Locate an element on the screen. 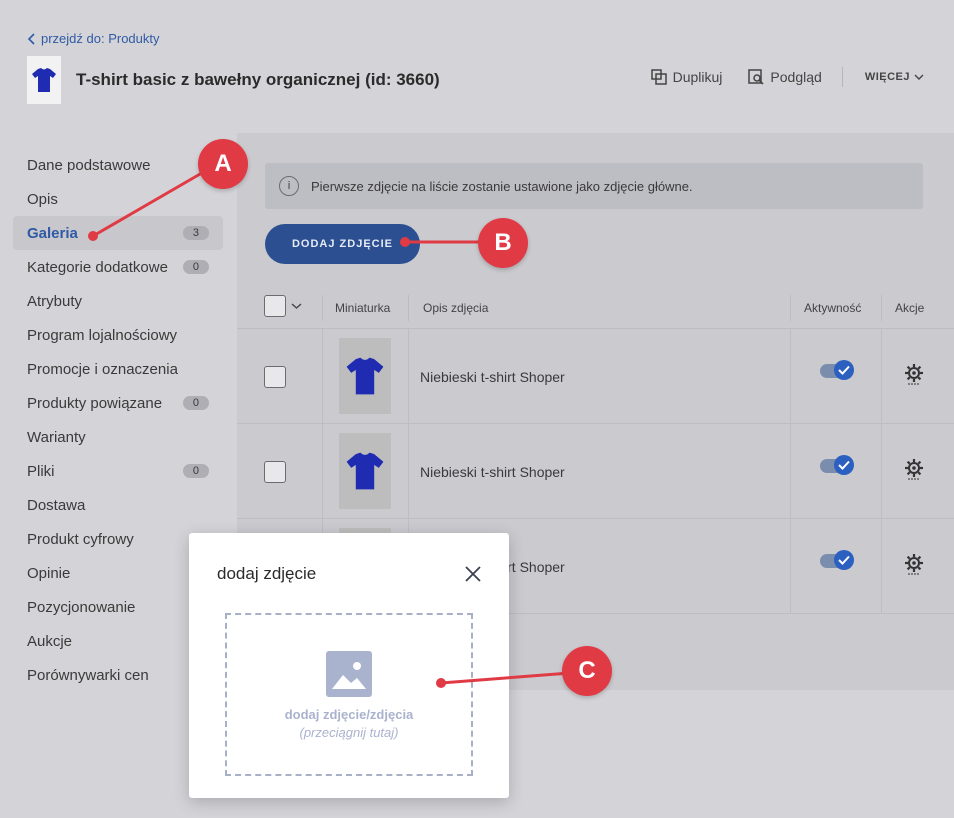  annotation-c-dot is located at coordinates (441, 683).